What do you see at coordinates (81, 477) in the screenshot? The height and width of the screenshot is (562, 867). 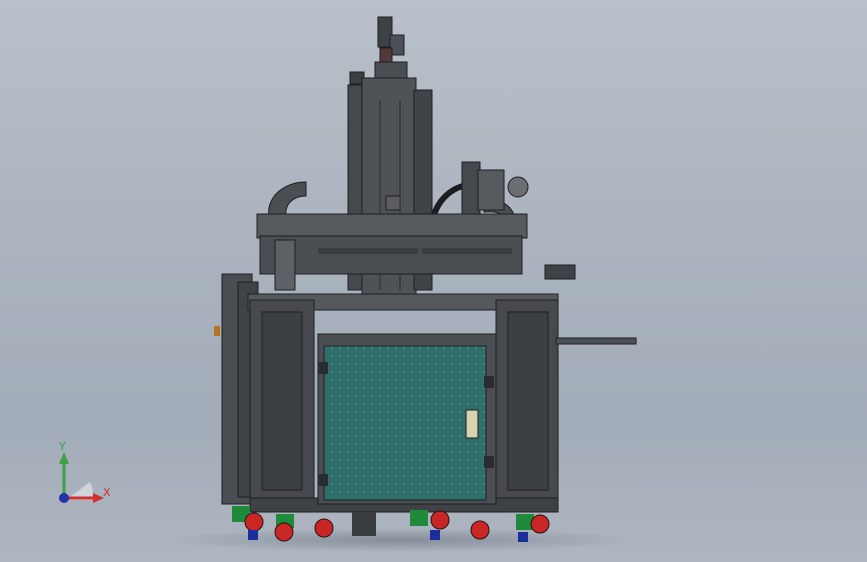 I see `triad-arrows` at bounding box center [81, 477].